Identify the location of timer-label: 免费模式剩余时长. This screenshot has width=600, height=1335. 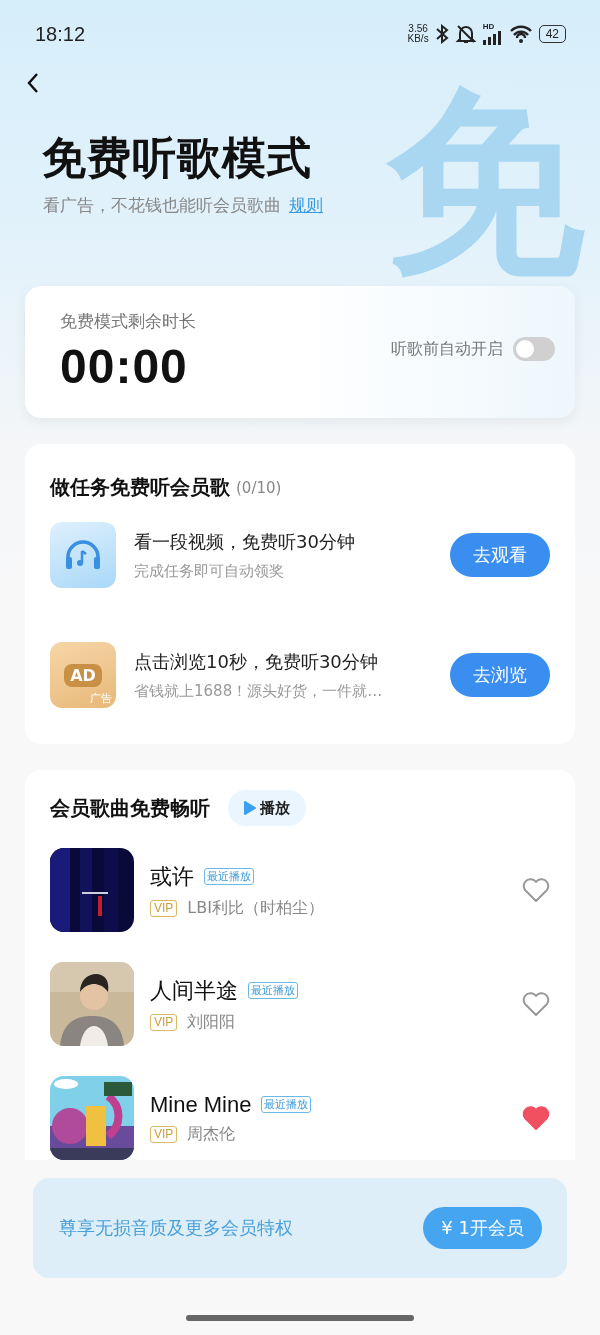
(128, 321).